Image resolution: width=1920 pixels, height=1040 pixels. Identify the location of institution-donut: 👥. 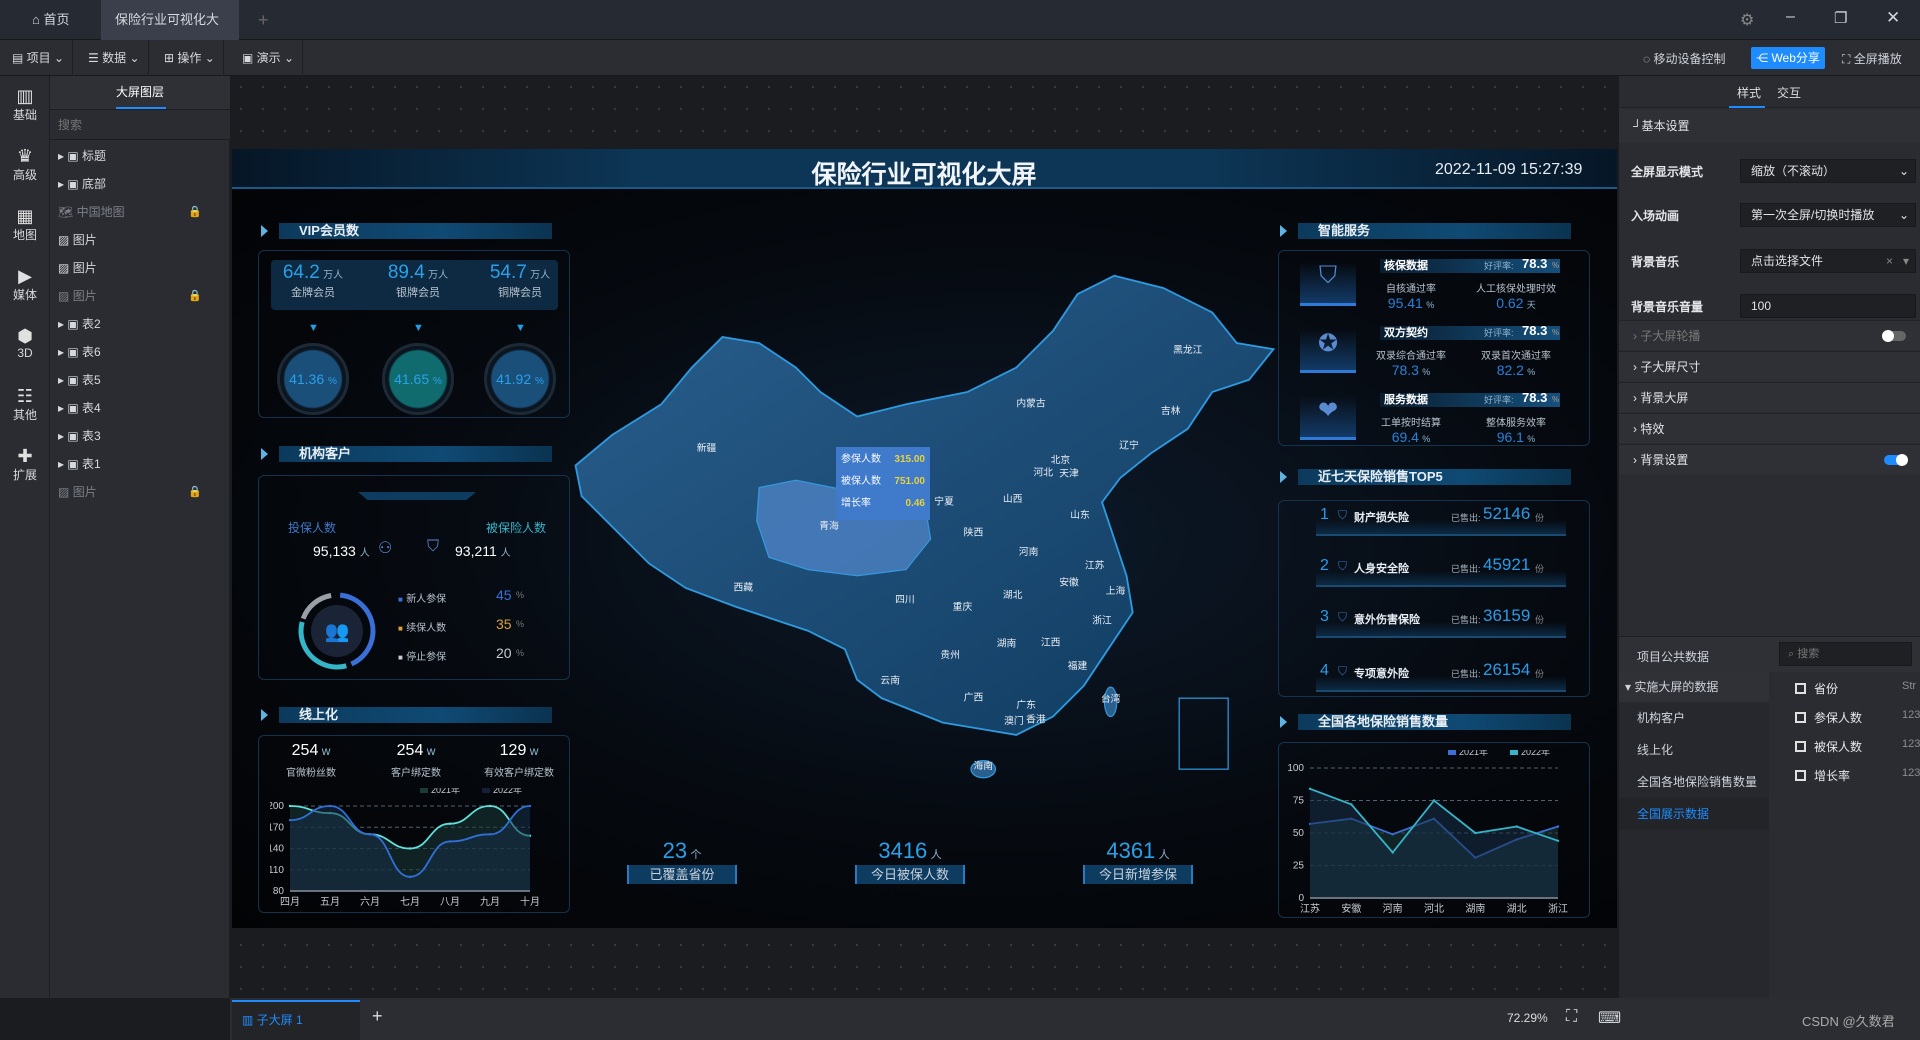
(337, 631).